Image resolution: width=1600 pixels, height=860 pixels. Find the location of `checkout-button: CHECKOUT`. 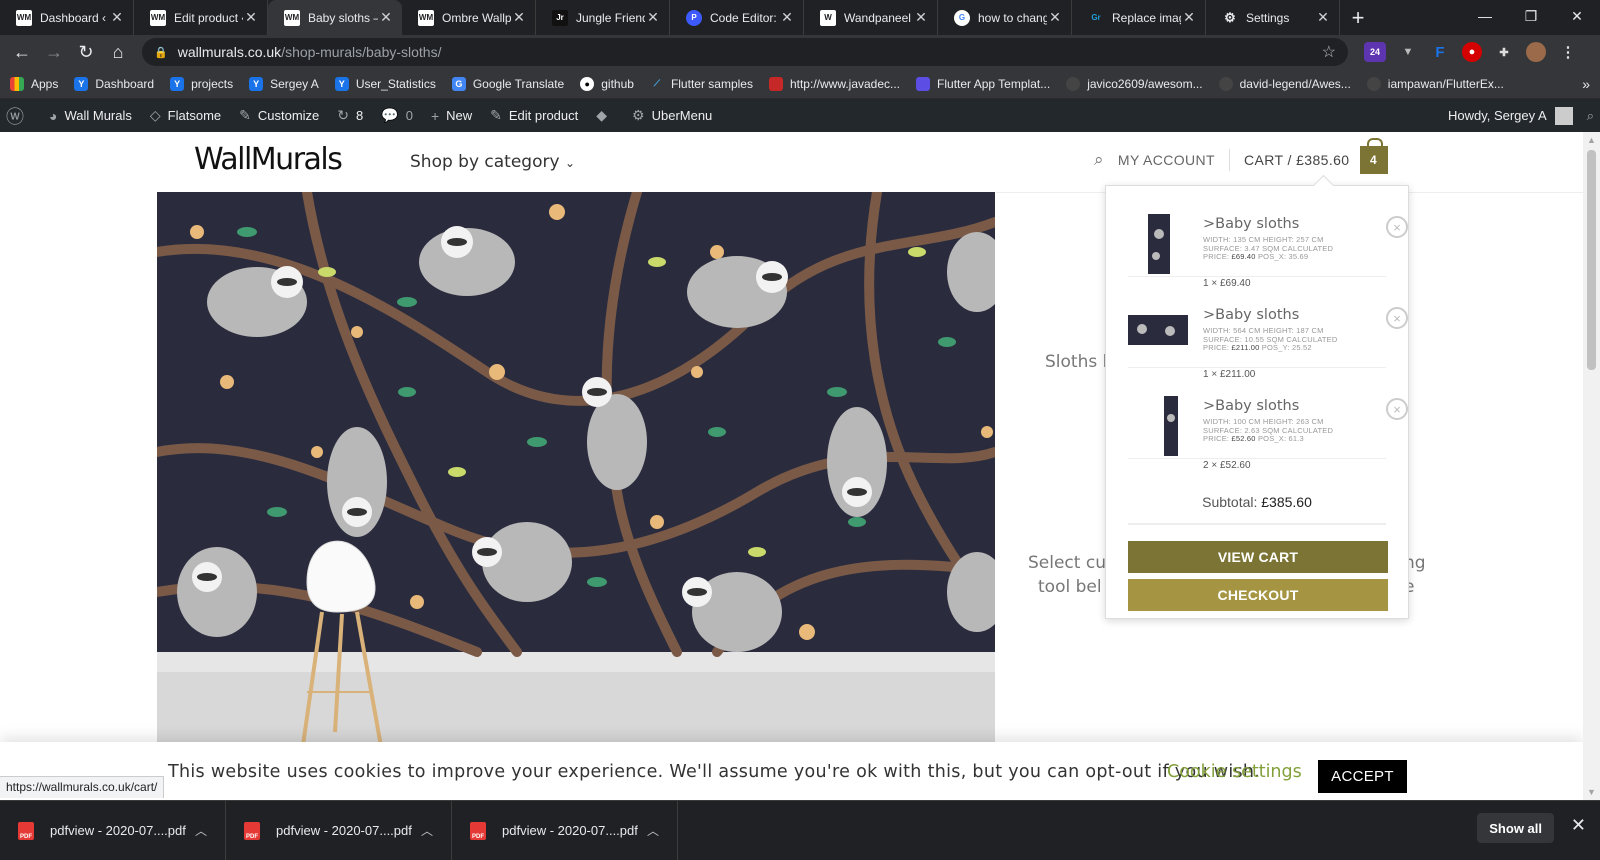

checkout-button: CHECKOUT is located at coordinates (1258, 595).